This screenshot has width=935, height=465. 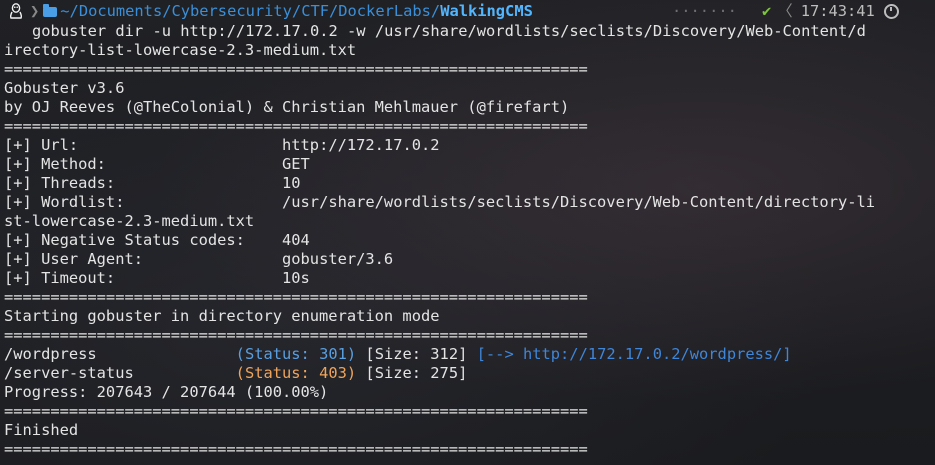 I want to click on config-line: [+] Method: GET, so click(x=469, y=164).